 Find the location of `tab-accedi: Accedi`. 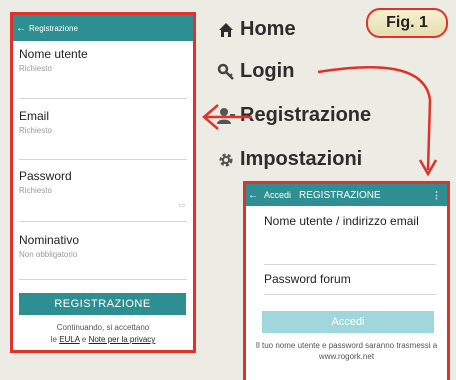

tab-accedi: Accedi is located at coordinates (277, 195).